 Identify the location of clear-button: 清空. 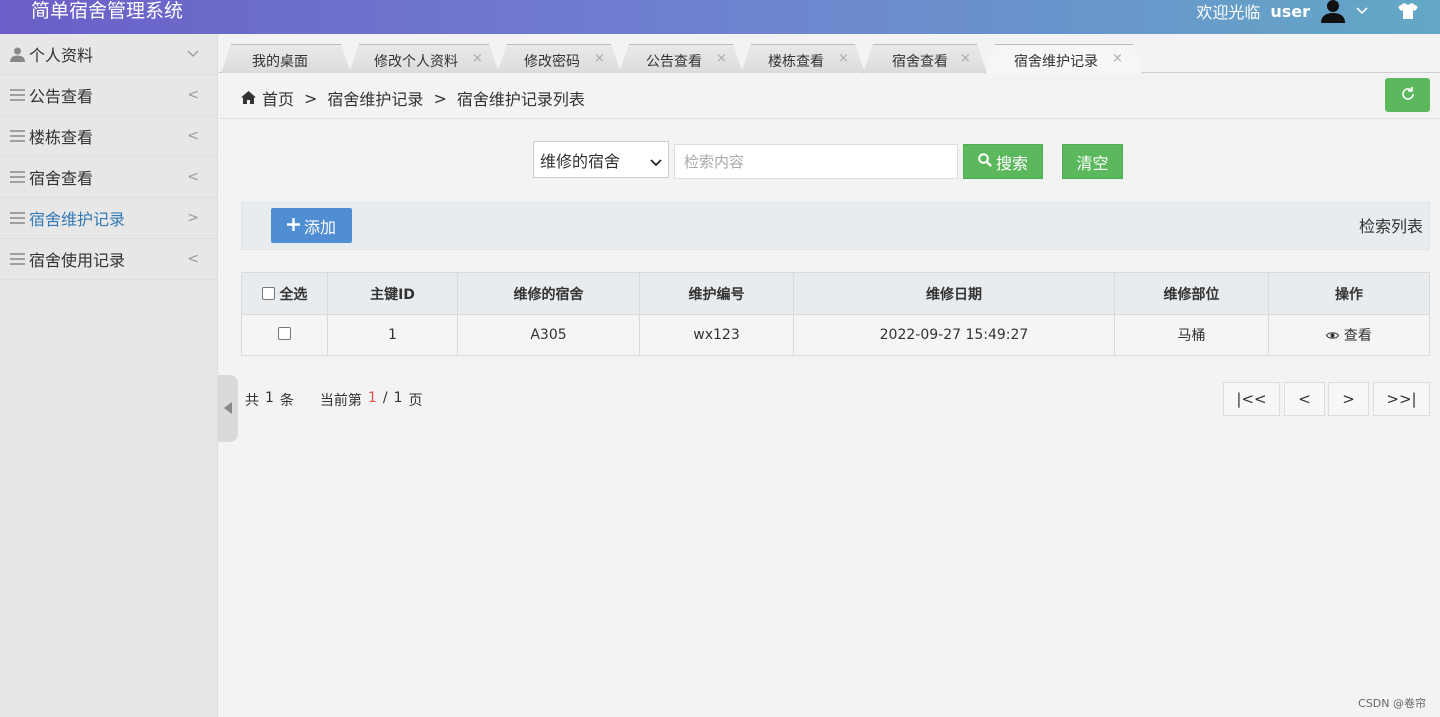
(1092, 161).